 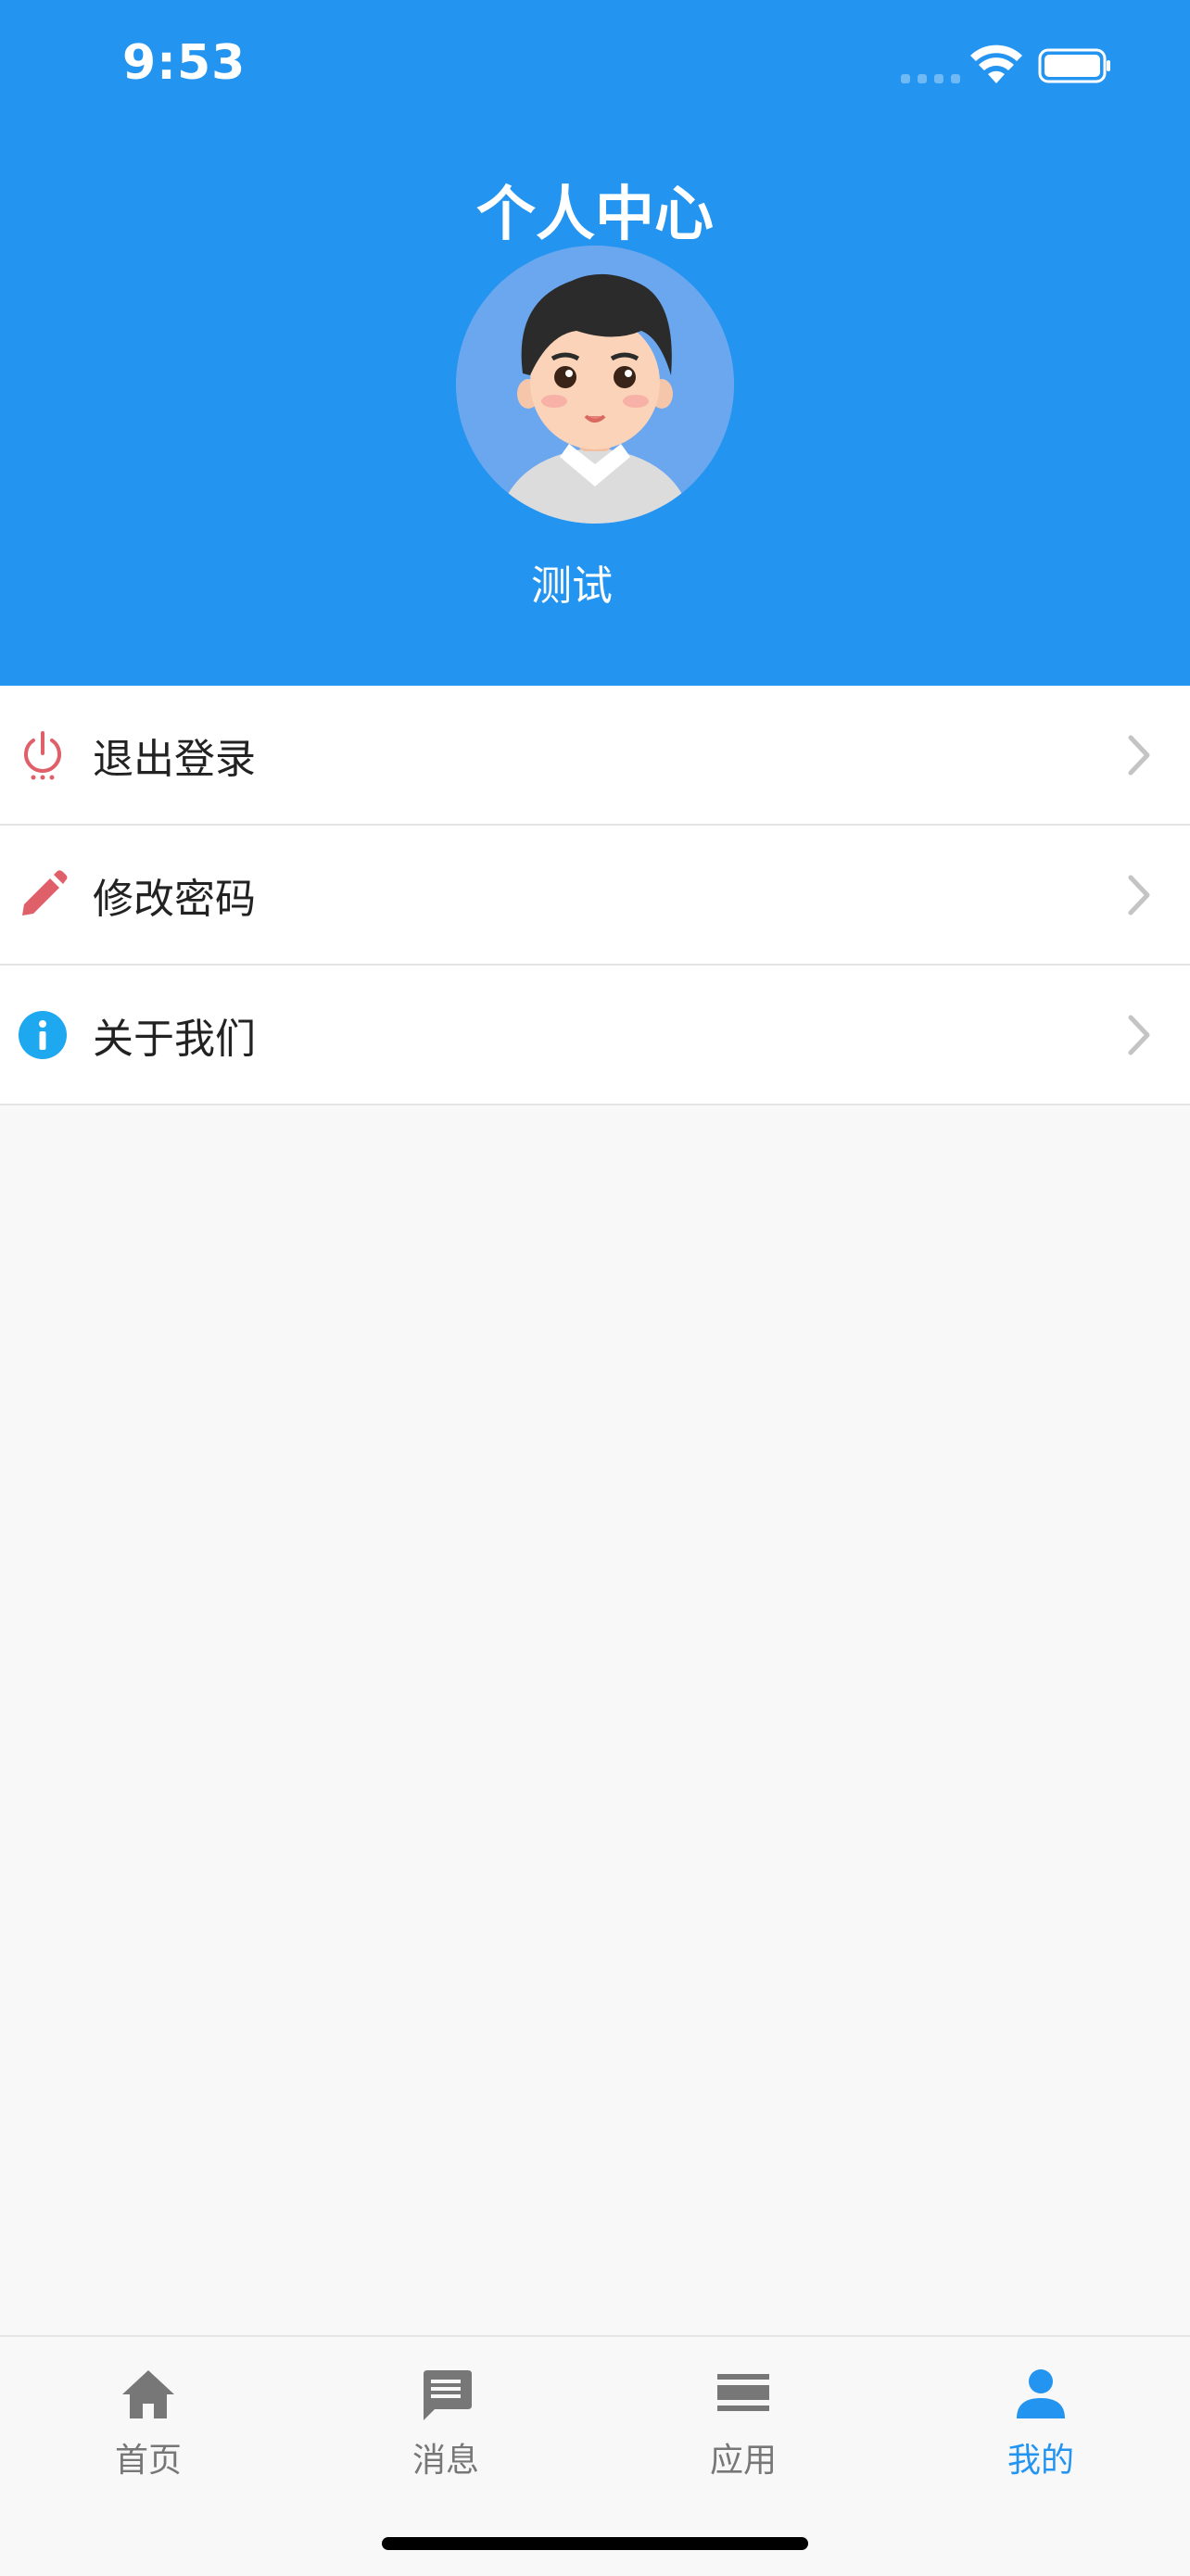 What do you see at coordinates (148, 2461) in the screenshot?
I see `tab-label: 首页` at bounding box center [148, 2461].